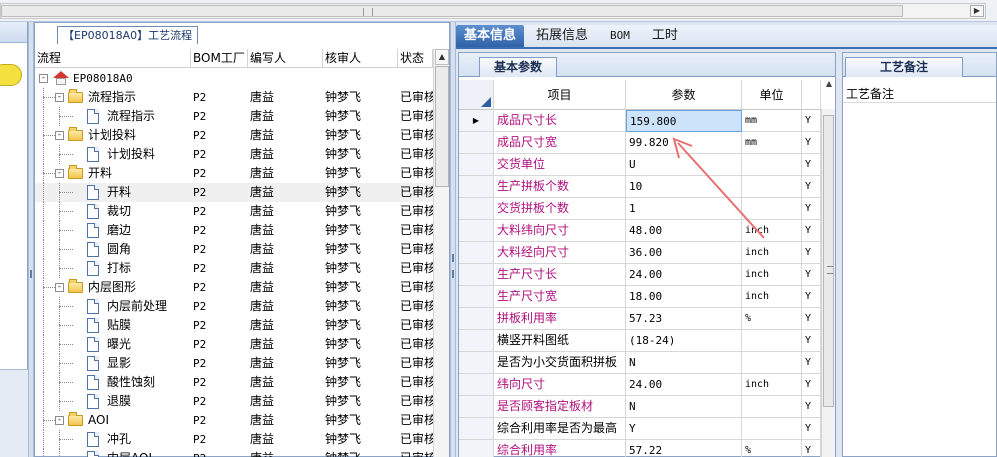 The image size is (997, 457). What do you see at coordinates (113, 344) in the screenshot?
I see `tree-node: 曝光` at bounding box center [113, 344].